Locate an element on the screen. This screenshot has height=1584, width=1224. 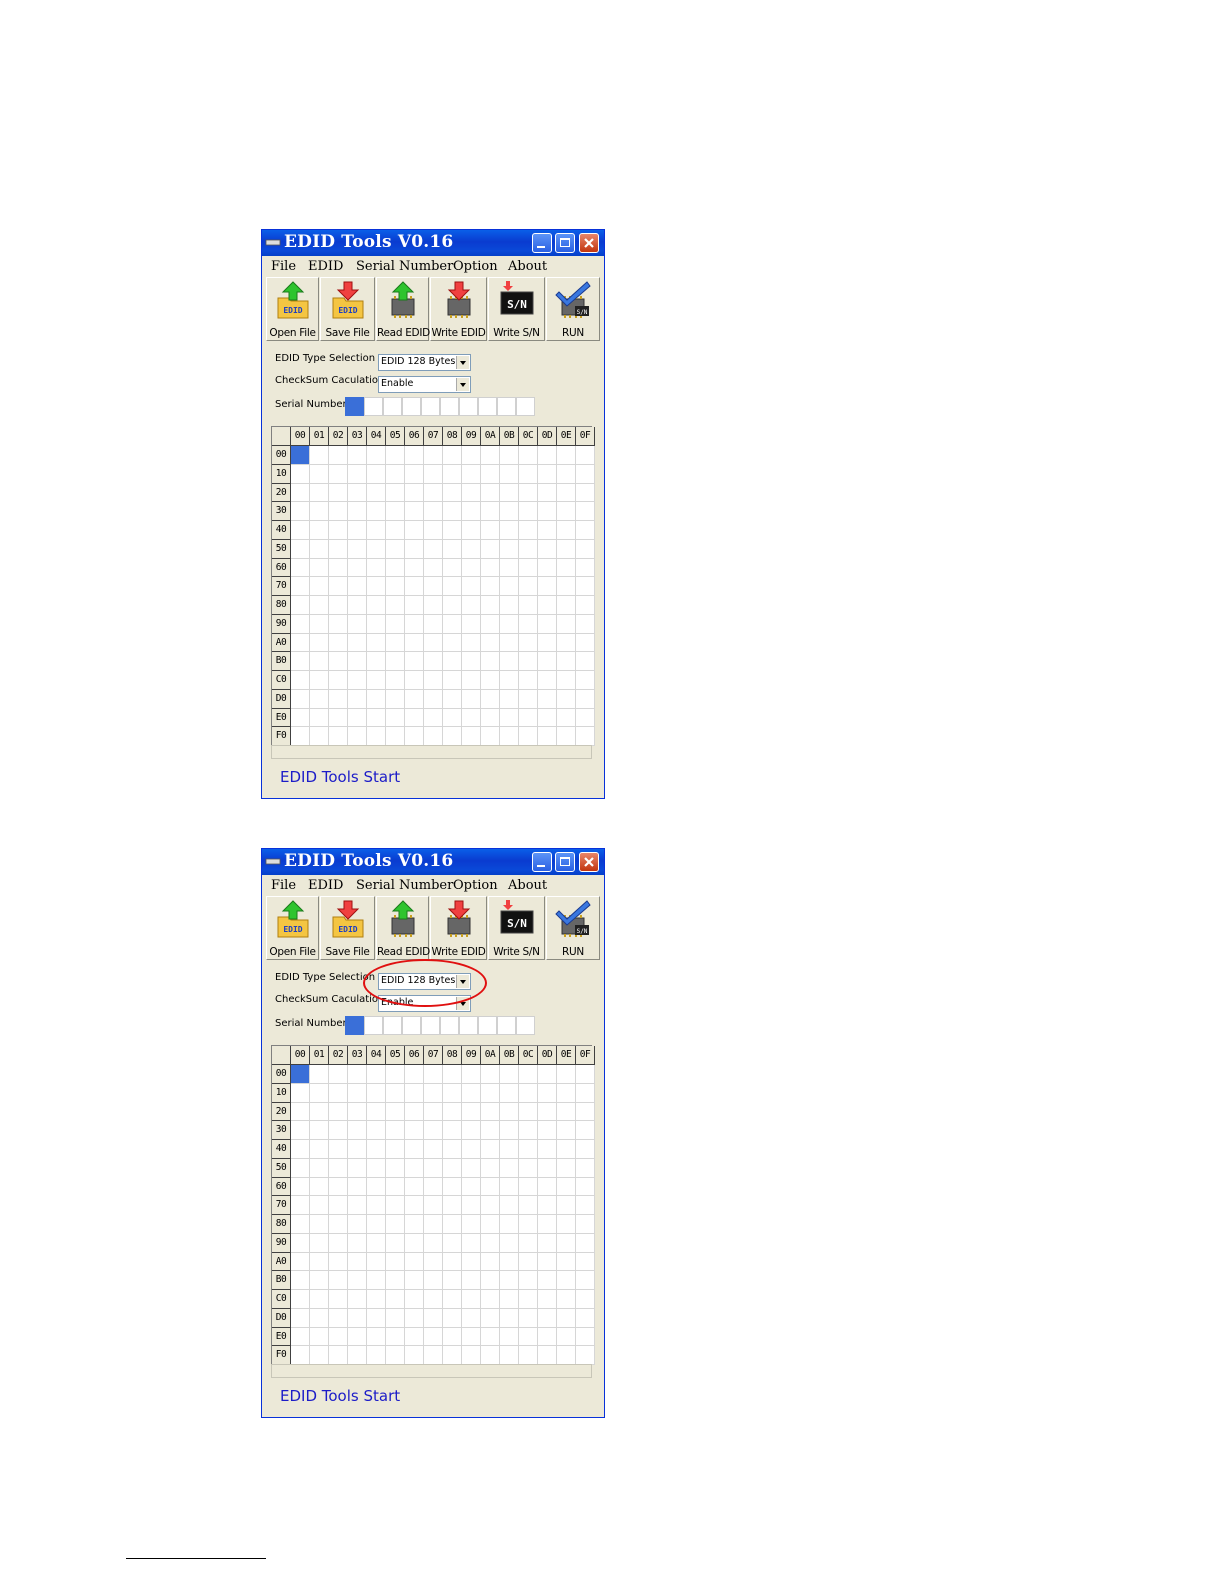
write-s-n-button: S/N Write S/N is located at coordinates (516, 309).